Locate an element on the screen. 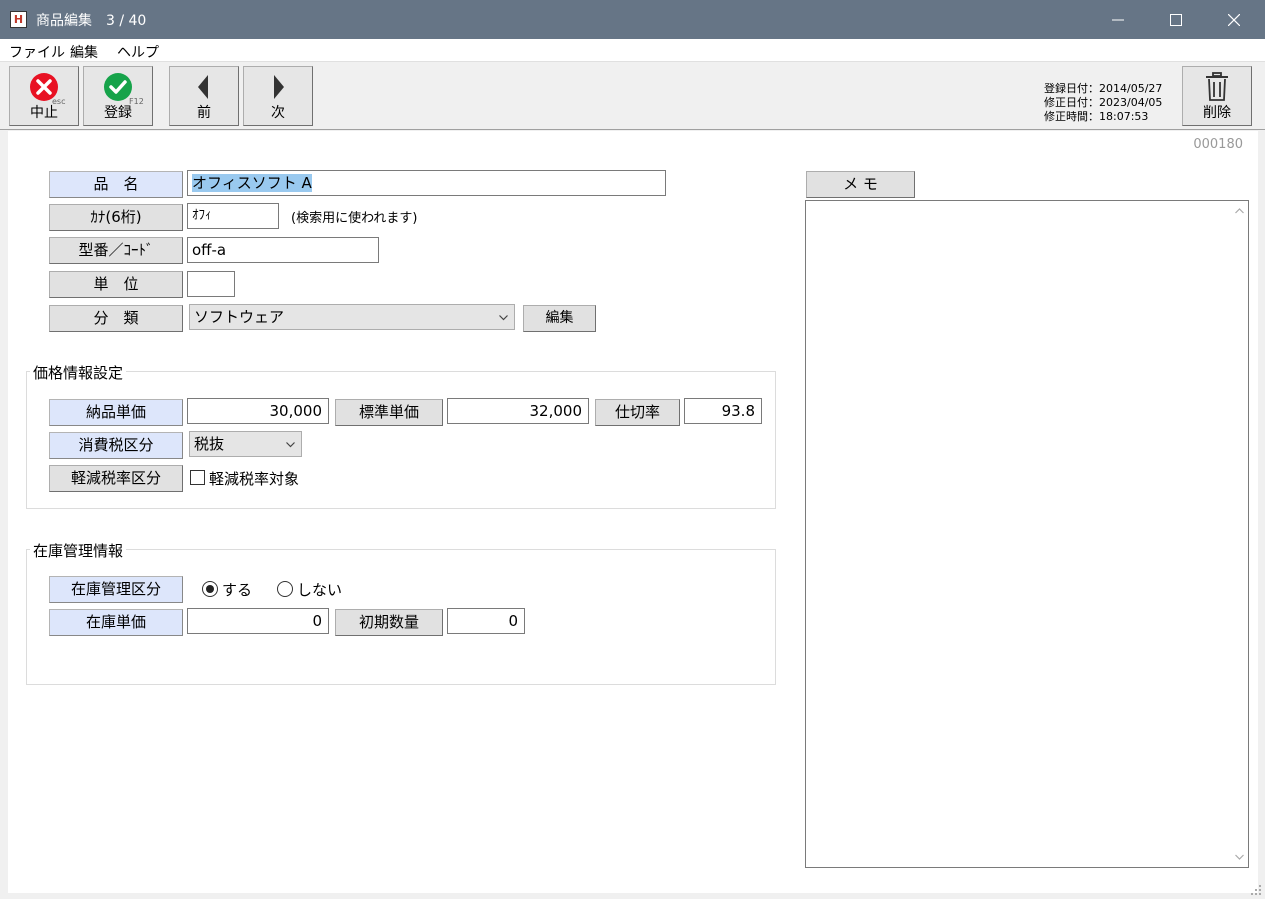  delete-button: 削除 is located at coordinates (1217, 96).